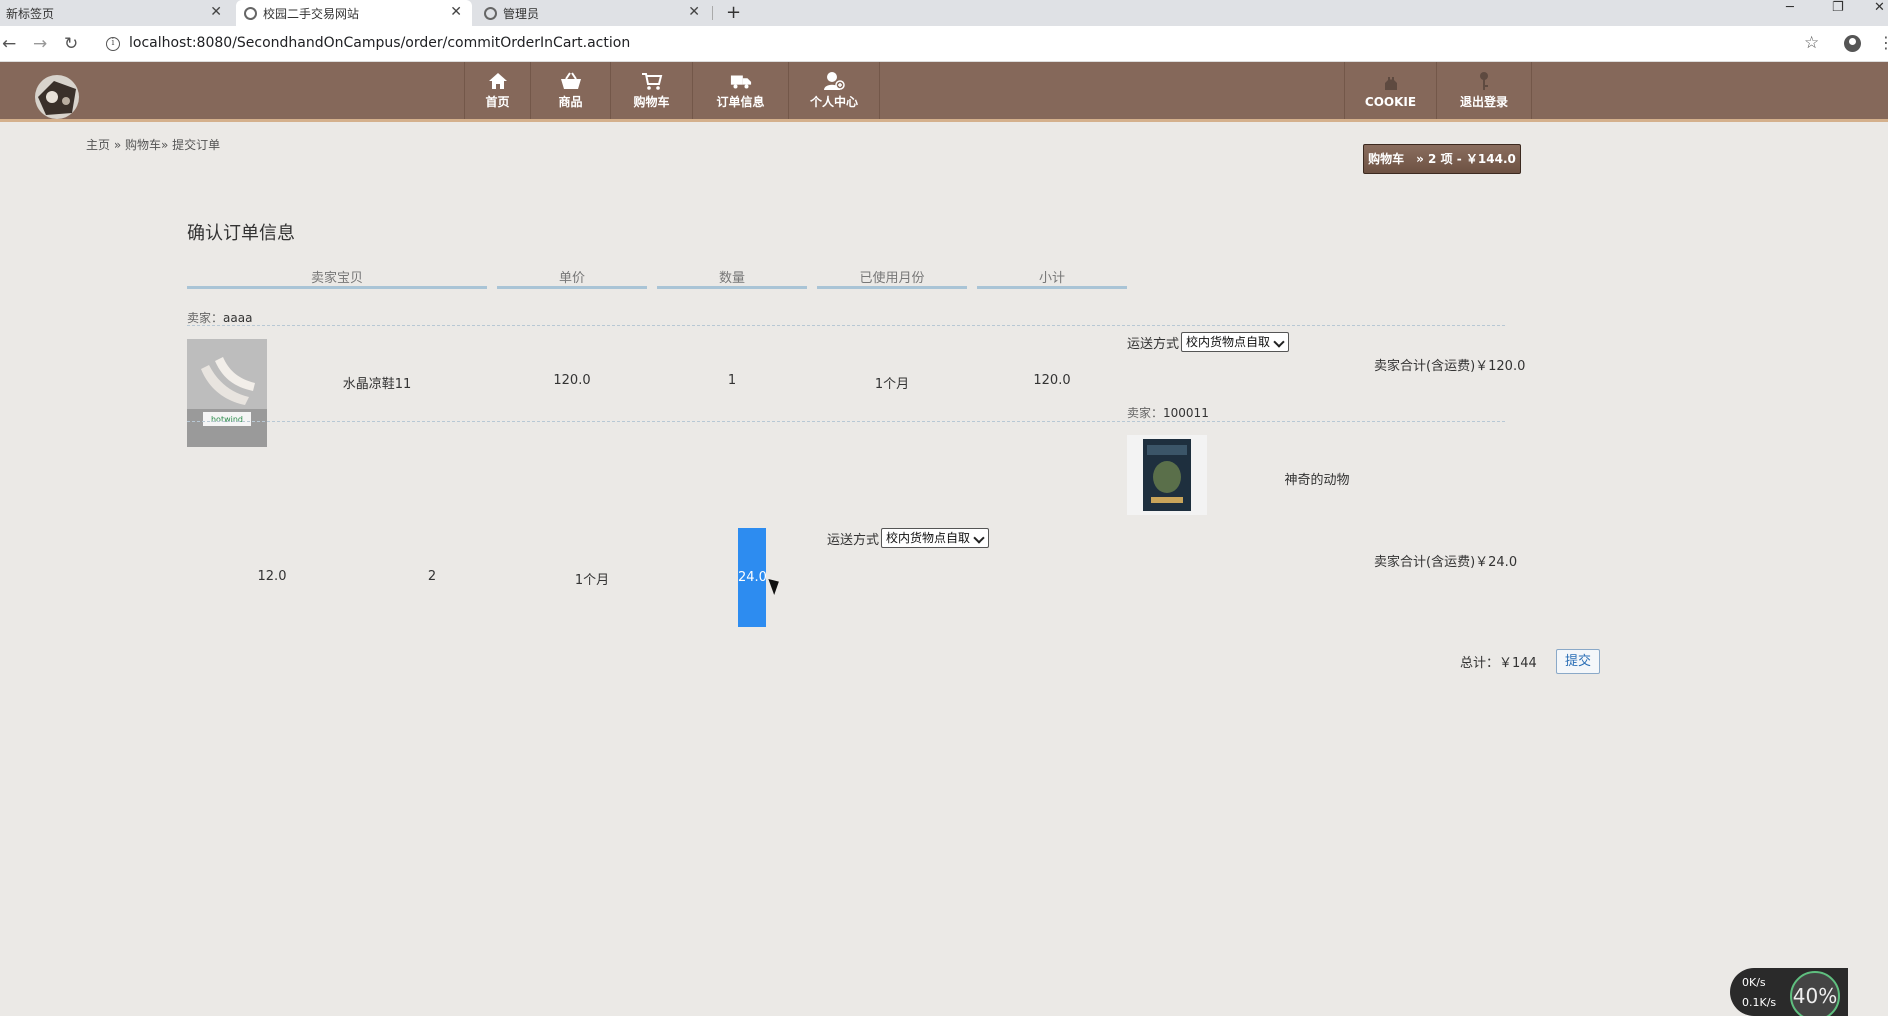 The height and width of the screenshot is (1016, 1888). I want to click on nav-products: 商品, so click(570, 90).